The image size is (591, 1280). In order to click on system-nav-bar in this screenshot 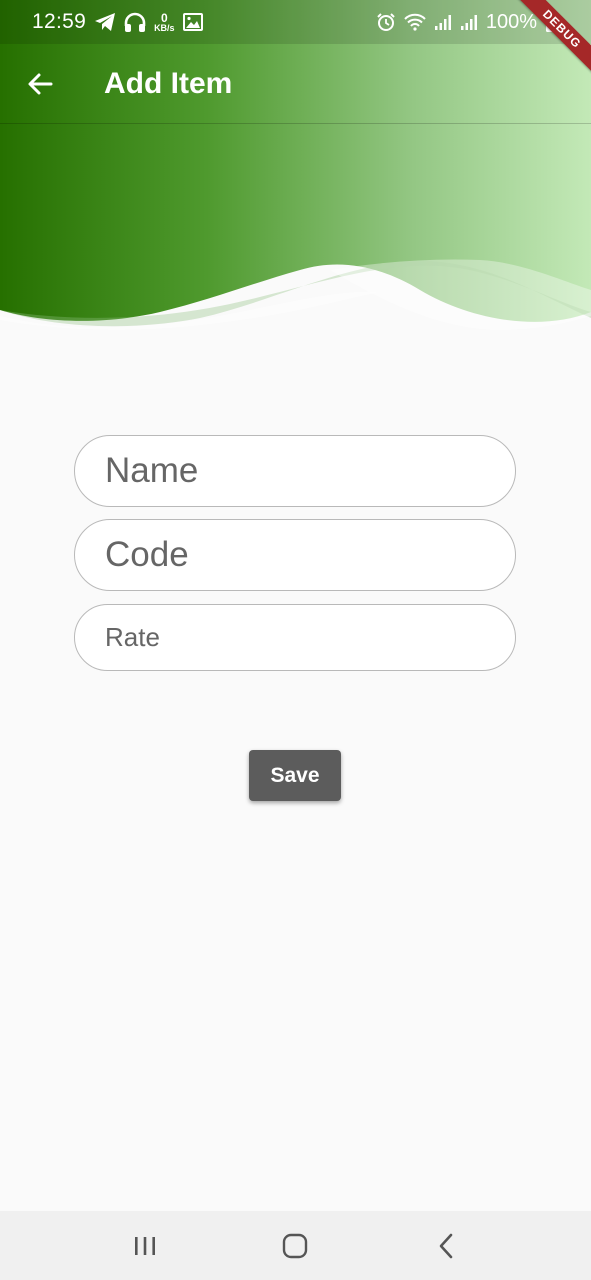, I will do `click(295, 1245)`.